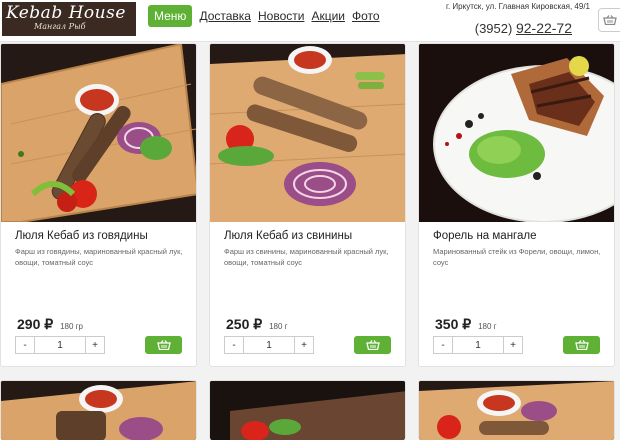 The image size is (620, 440). What do you see at coordinates (225, 16) in the screenshot?
I see `nav-item-delivery: Доставка` at bounding box center [225, 16].